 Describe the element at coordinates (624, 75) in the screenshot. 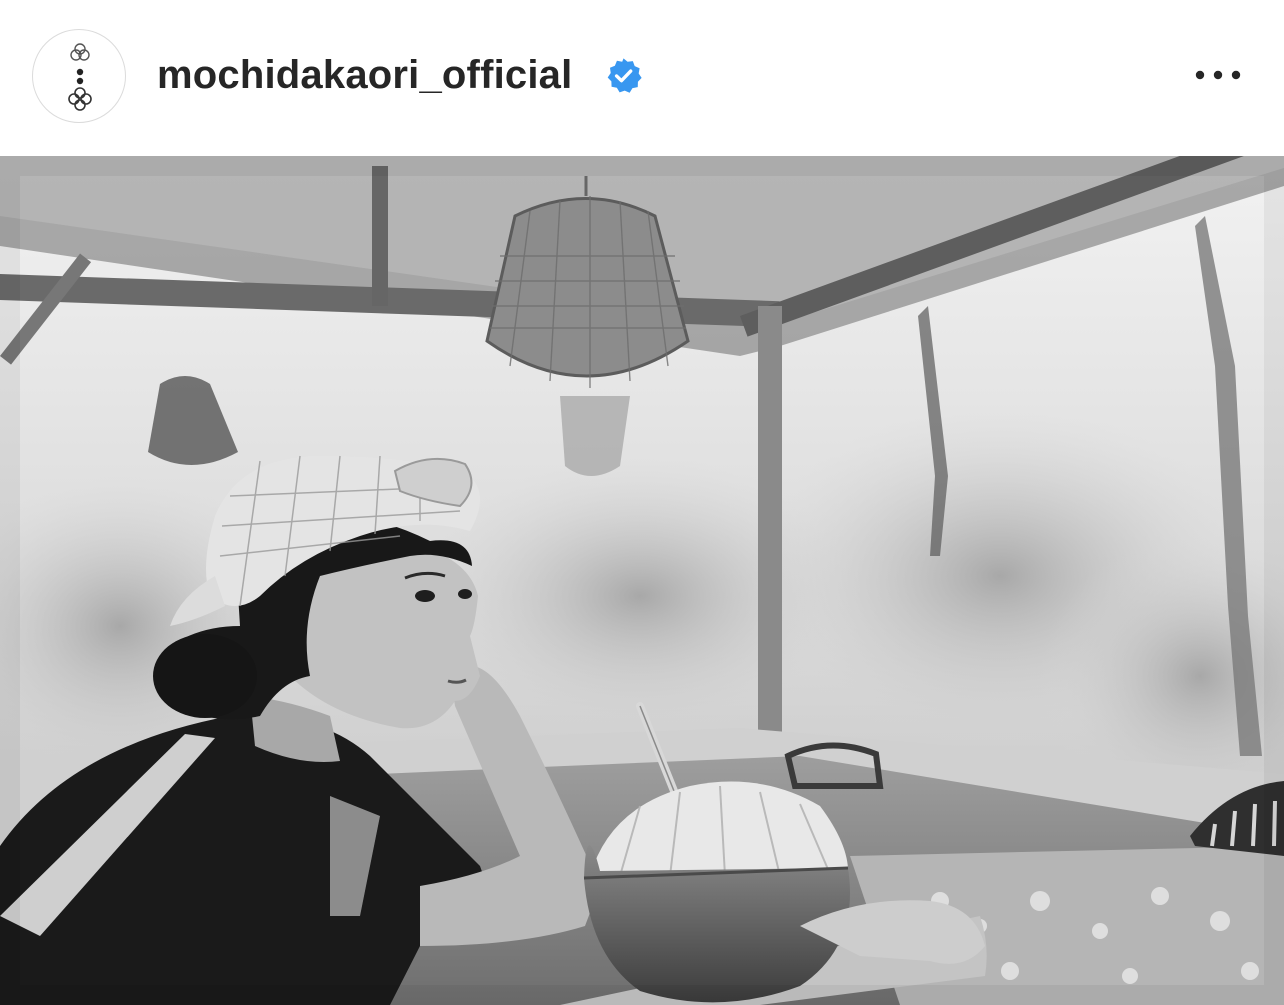

I see `verified-badge-icon` at that location.